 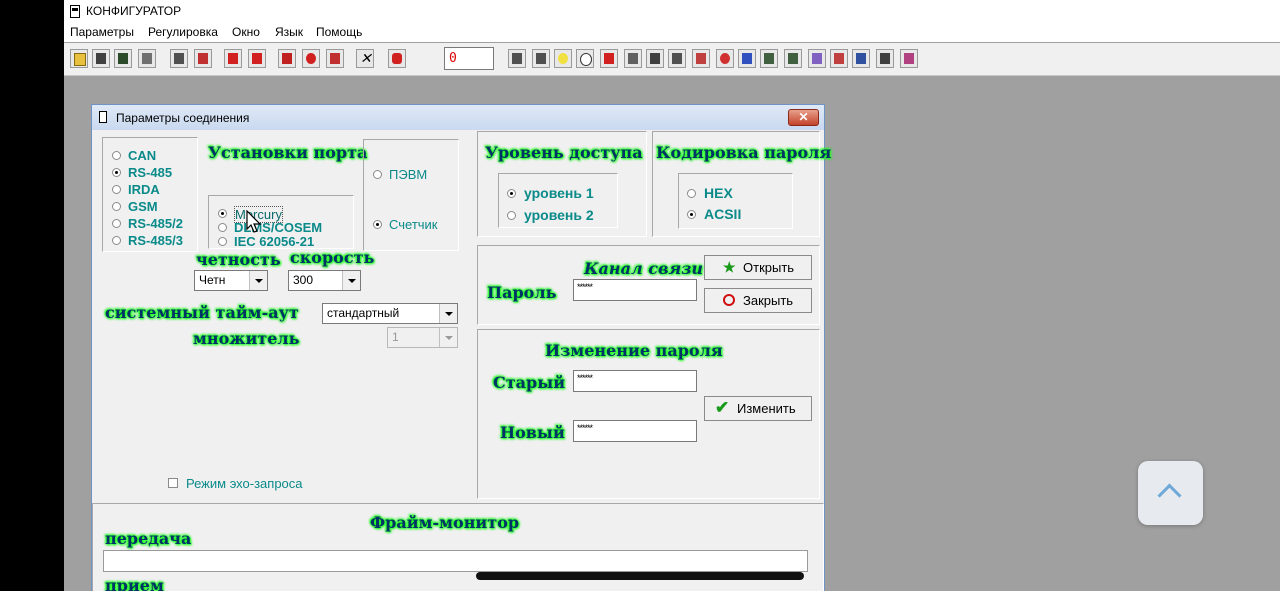 I want to click on key-icon, so click(x=633, y=58).